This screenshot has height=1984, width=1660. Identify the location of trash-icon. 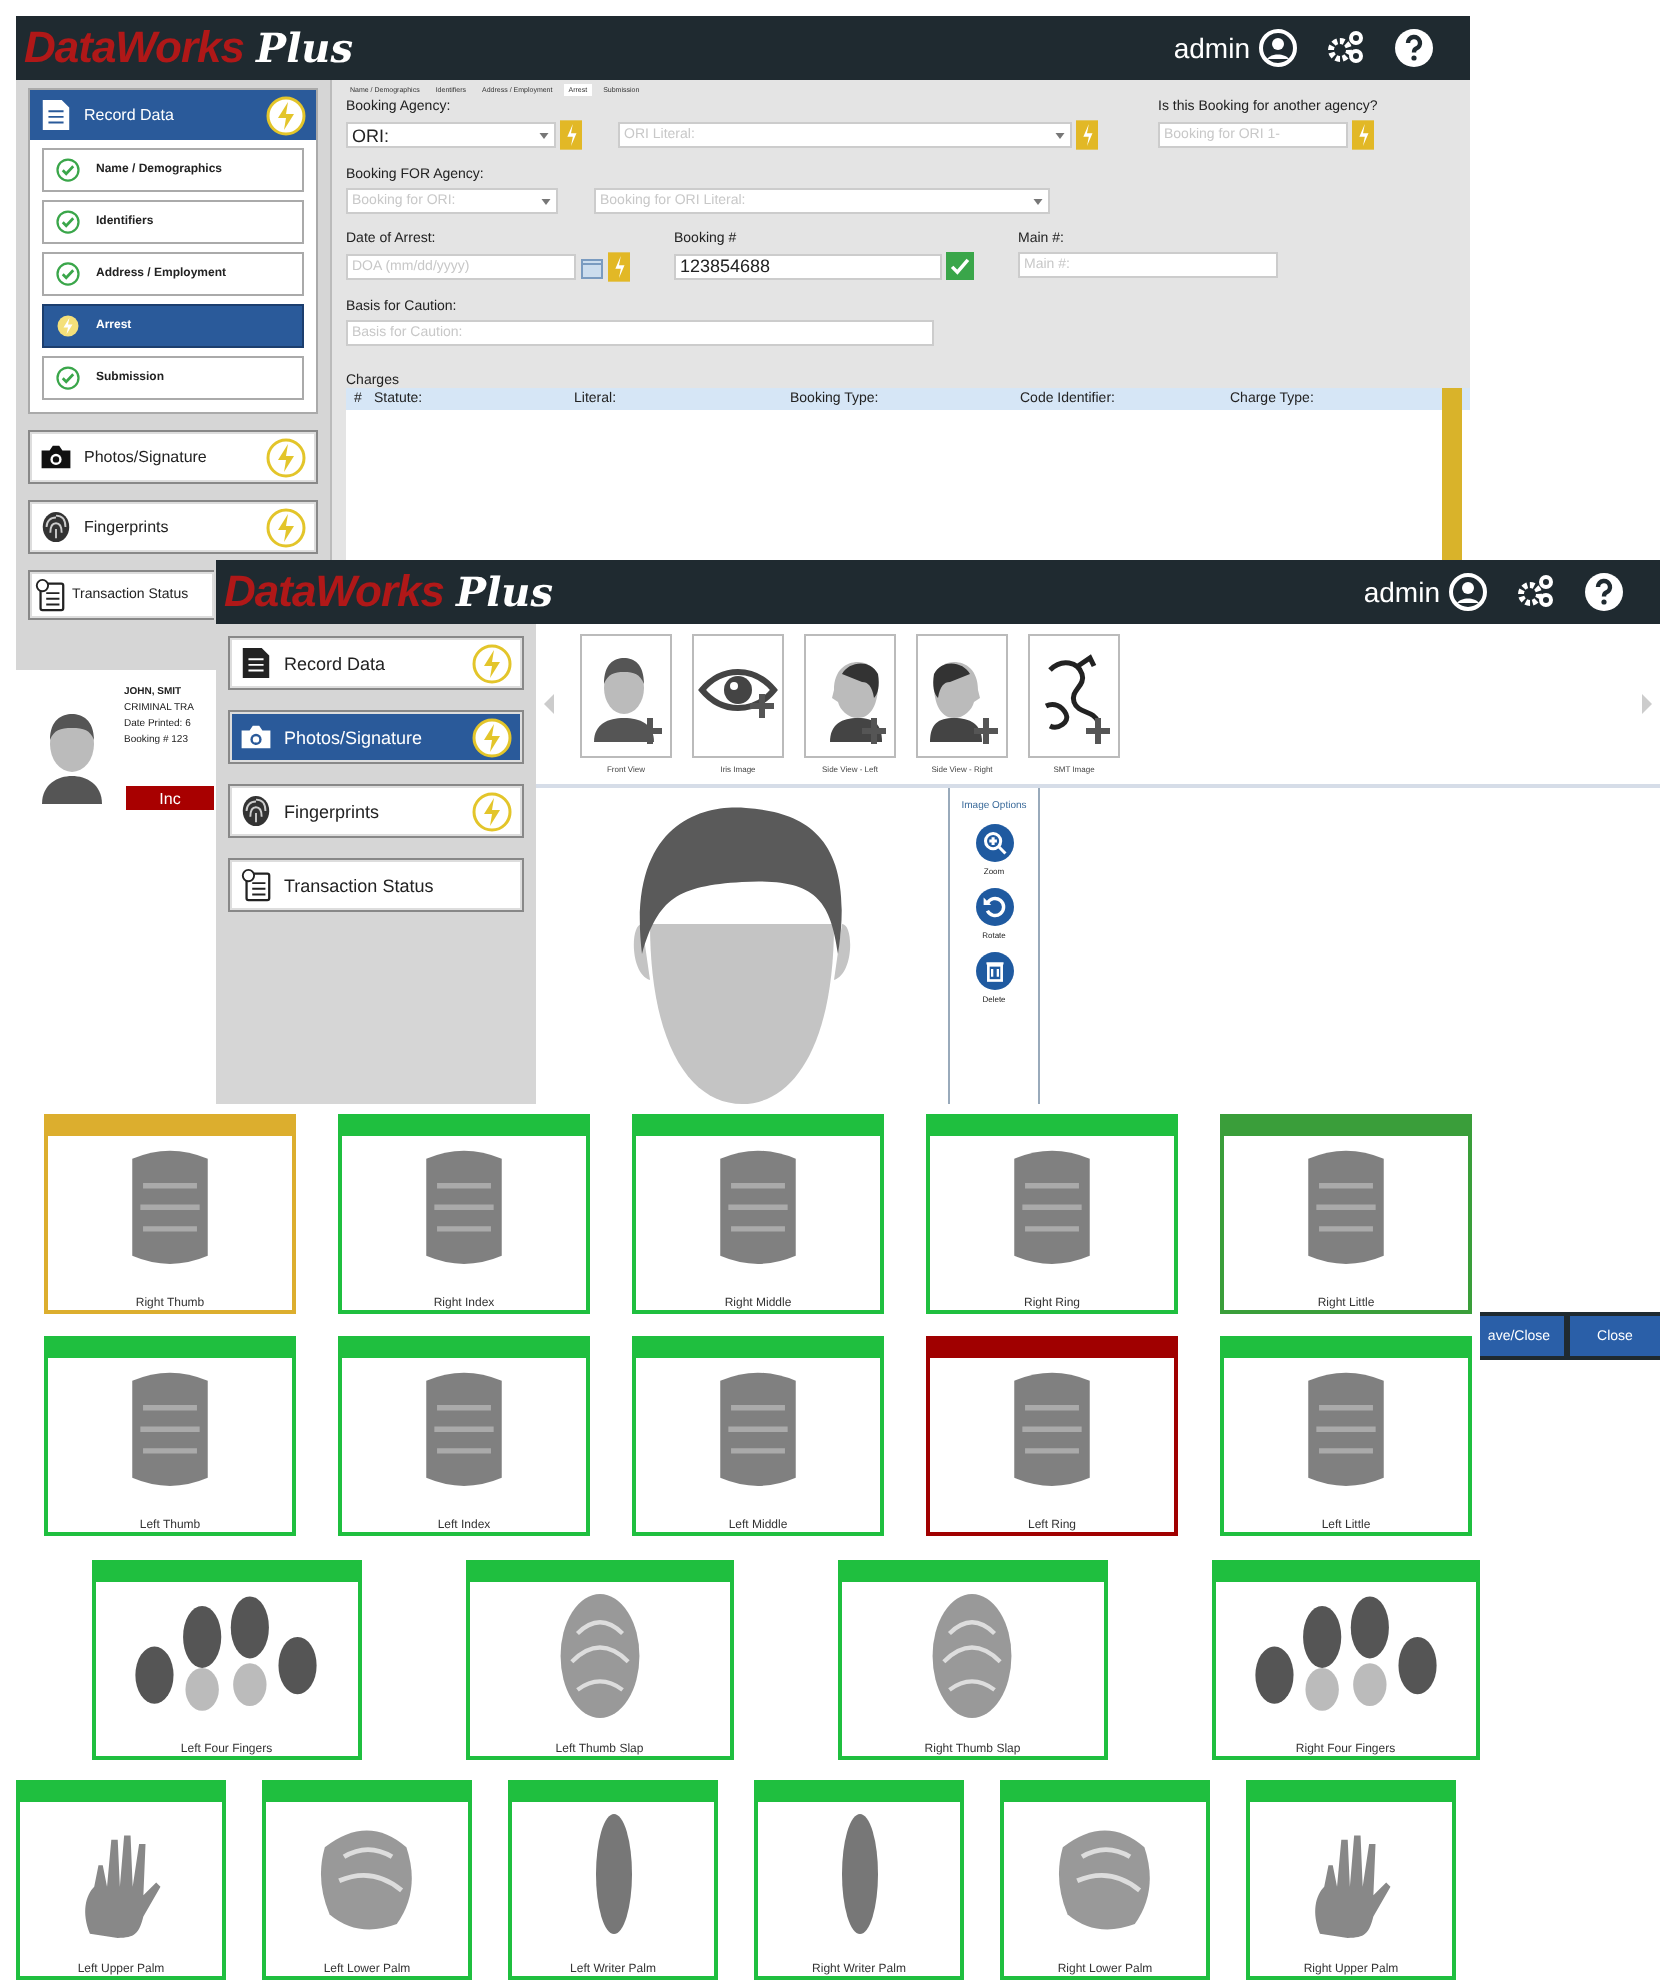
(994, 971).